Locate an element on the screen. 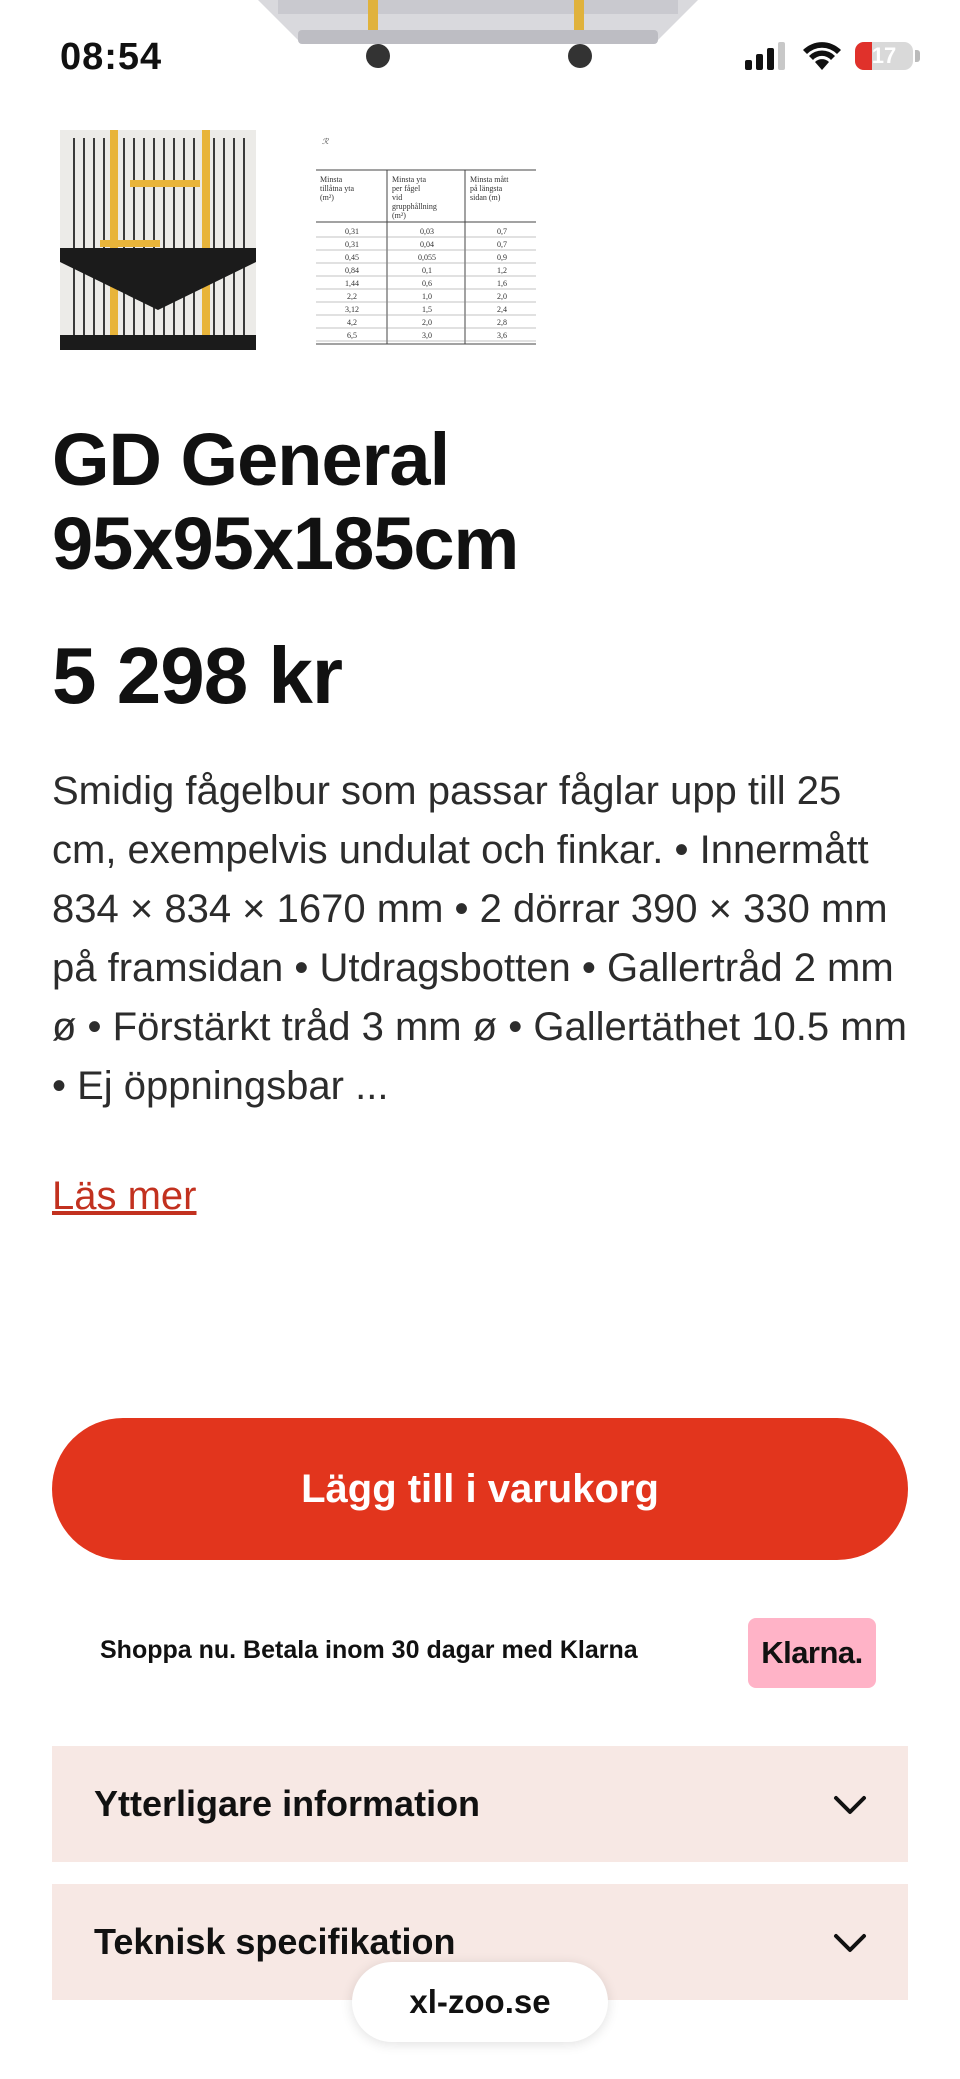  size-table-cell: 0,6 is located at coordinates (427, 283).